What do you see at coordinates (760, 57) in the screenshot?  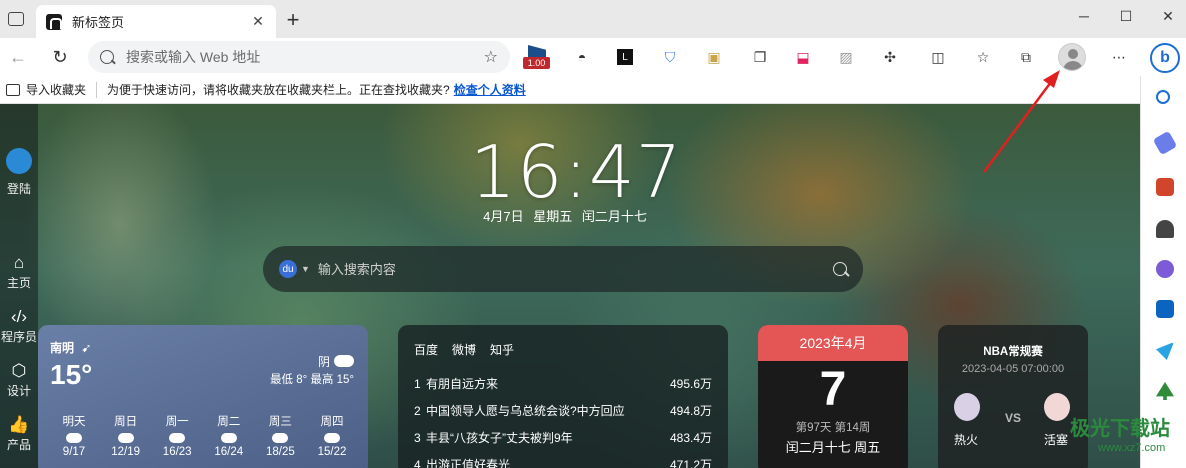 I see `extension-clipboard-icon: ❐` at bounding box center [760, 57].